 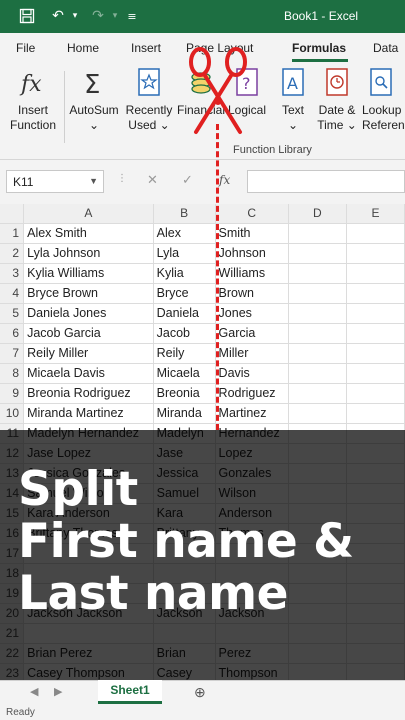 I want to click on cell-e2, so click(x=375, y=254).